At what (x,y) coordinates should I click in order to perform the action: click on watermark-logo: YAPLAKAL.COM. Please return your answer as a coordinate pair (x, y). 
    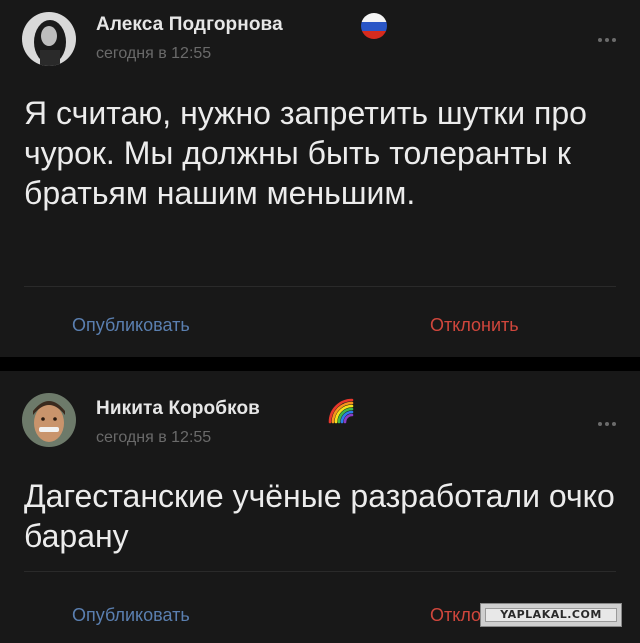
    Looking at the image, I should click on (551, 615).